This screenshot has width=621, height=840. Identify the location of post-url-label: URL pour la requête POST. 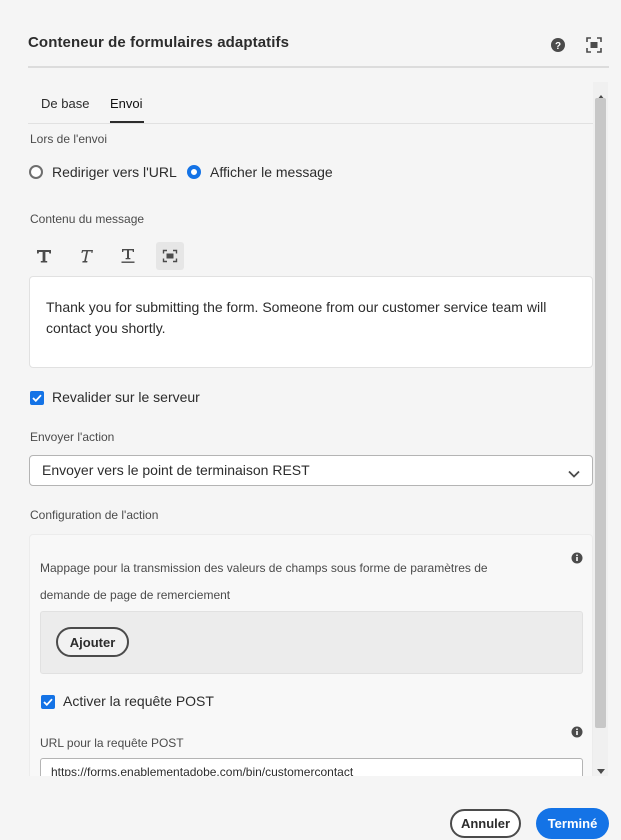
(112, 743).